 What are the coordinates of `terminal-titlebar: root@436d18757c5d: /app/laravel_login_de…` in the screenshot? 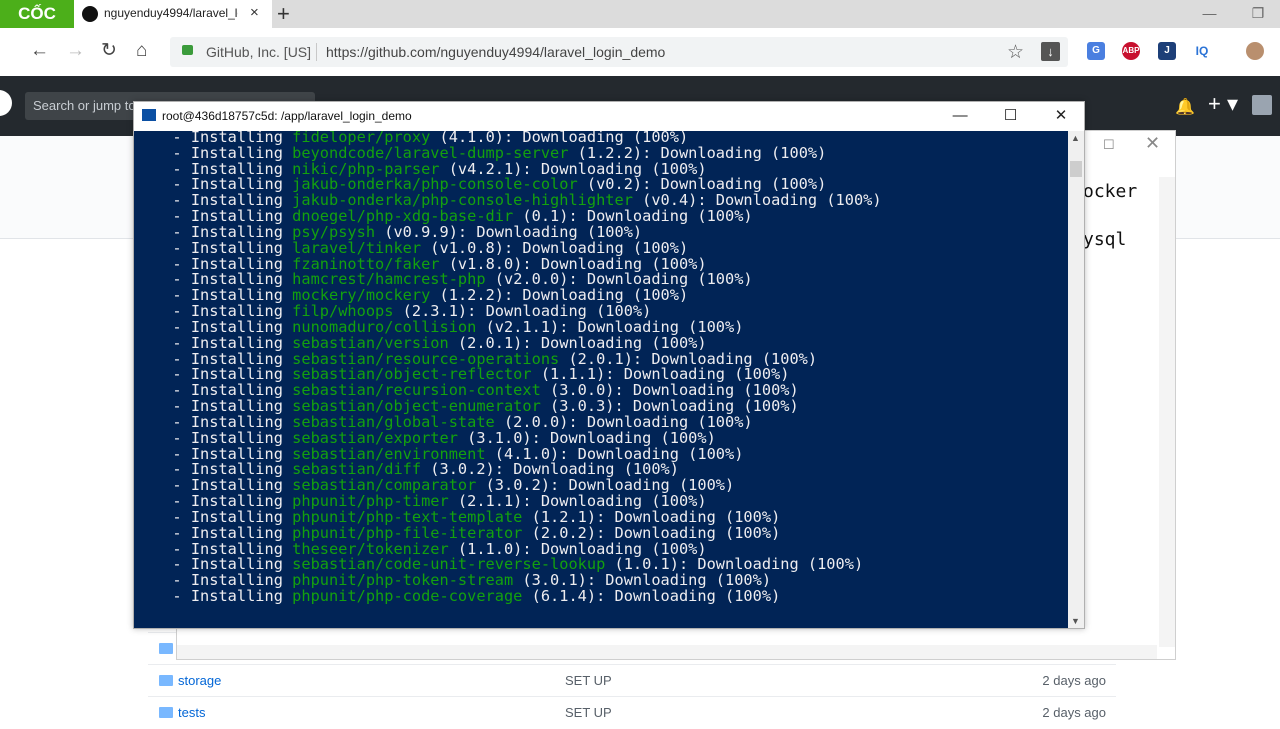 It's located at (609, 116).